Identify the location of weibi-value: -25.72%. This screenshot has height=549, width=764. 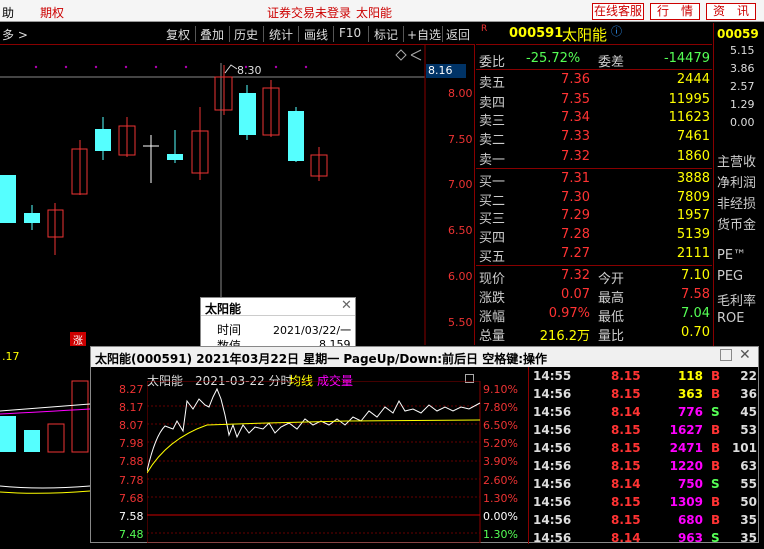
(553, 58).